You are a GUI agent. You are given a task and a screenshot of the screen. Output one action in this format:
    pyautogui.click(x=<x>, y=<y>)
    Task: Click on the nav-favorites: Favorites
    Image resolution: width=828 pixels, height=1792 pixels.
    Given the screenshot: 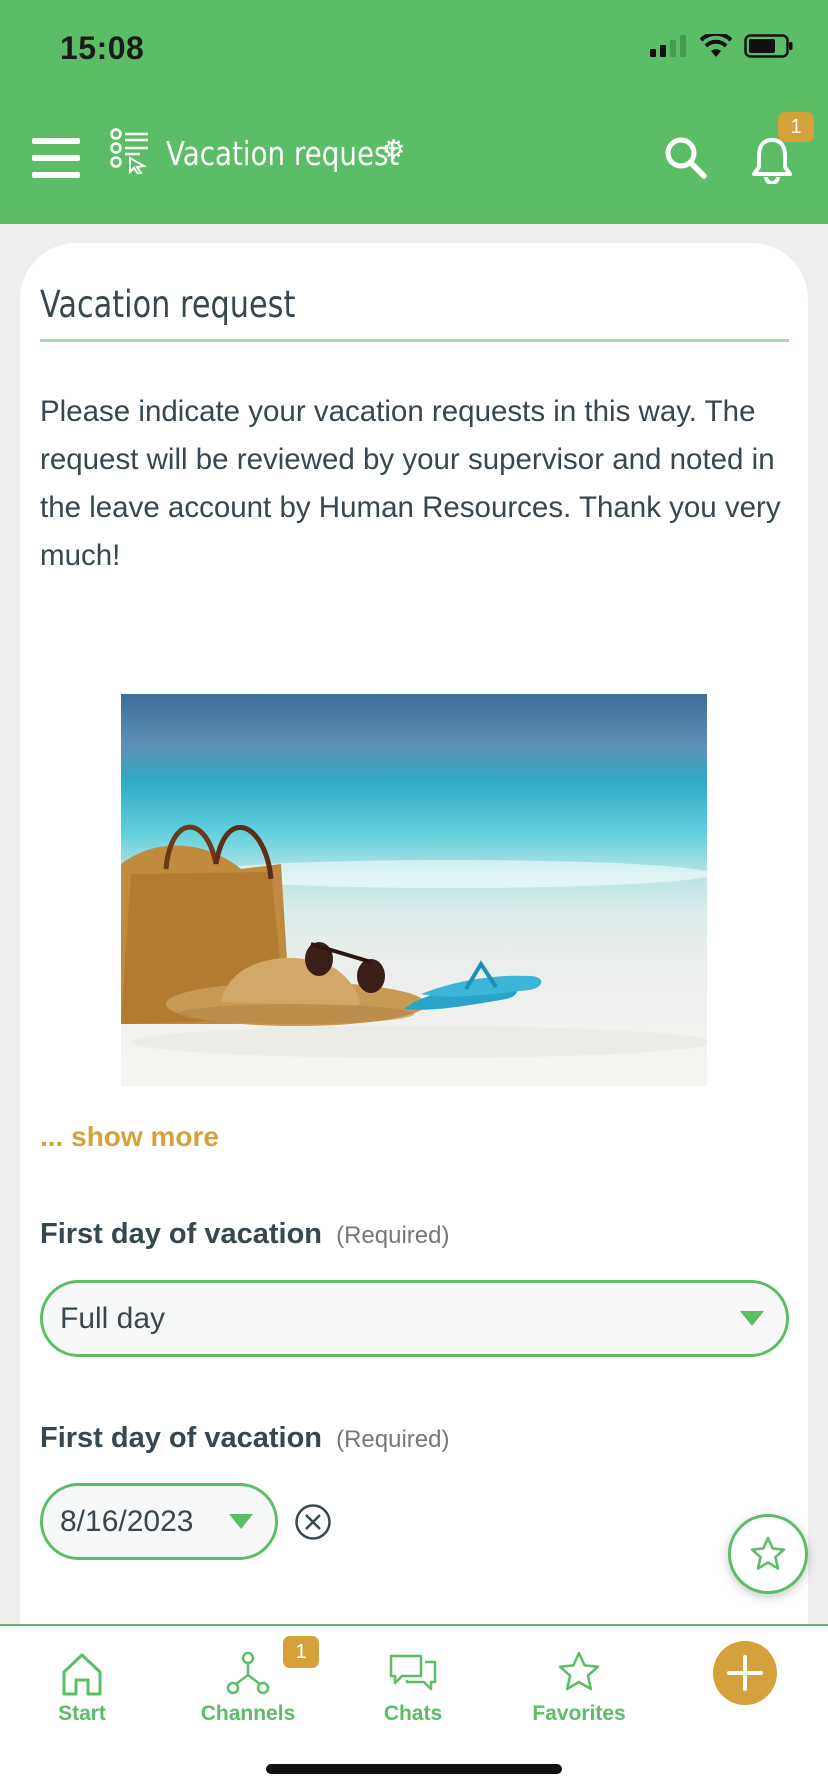 What is the action you would take?
    pyautogui.click(x=579, y=1676)
    